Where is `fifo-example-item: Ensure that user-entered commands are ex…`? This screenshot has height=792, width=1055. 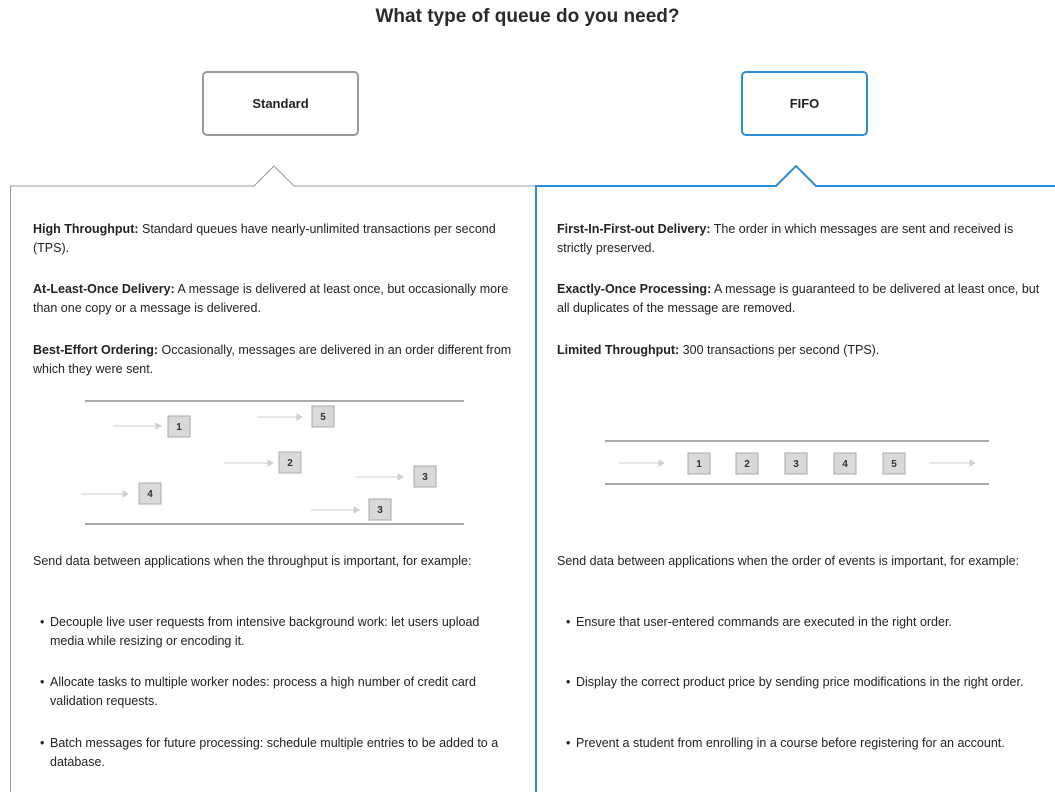 fifo-example-item: Ensure that user-entered commands are ex… is located at coordinates (801, 622).